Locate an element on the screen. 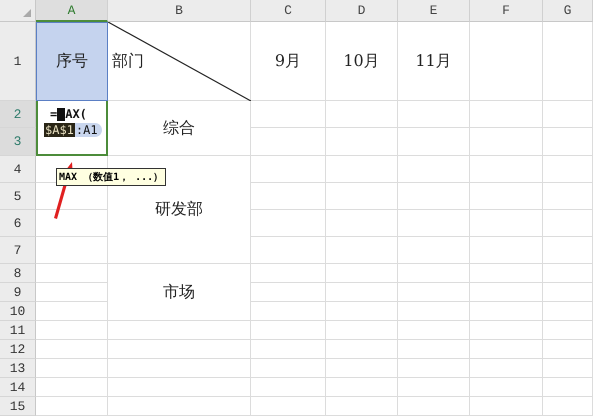  formula-text: = is located at coordinates (54, 114).